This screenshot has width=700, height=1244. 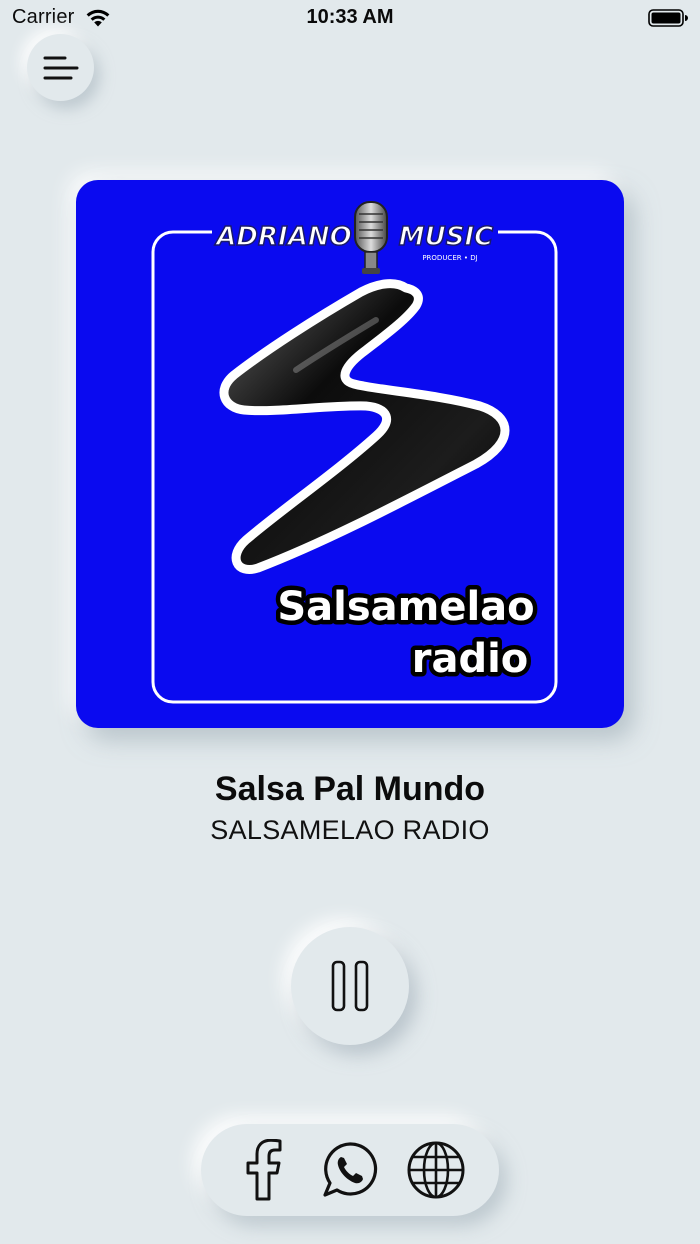 What do you see at coordinates (364, 426) in the screenshot?
I see `s-logo-shape` at bounding box center [364, 426].